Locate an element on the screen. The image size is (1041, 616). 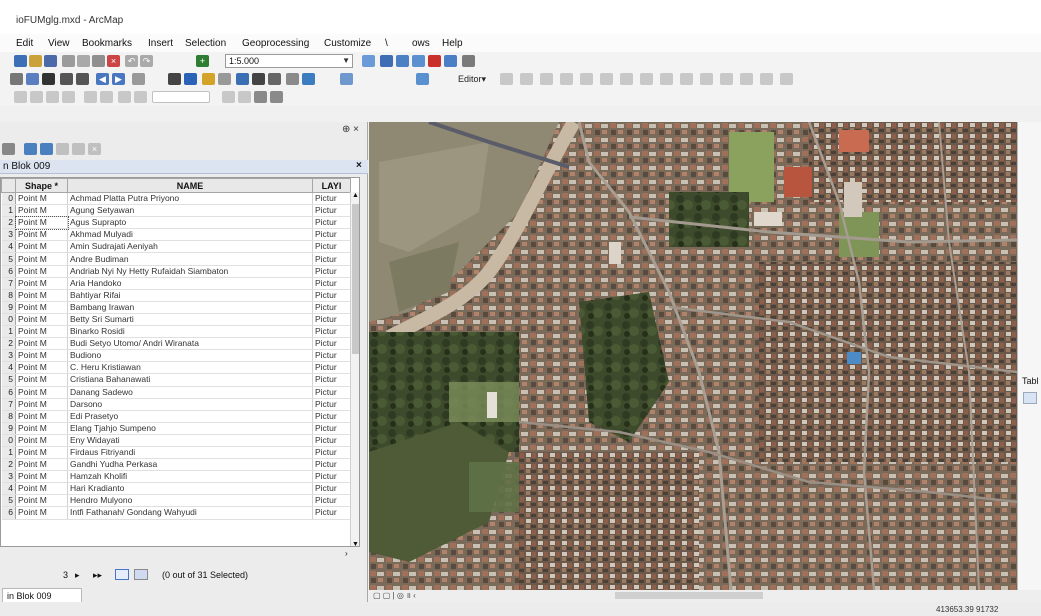
name-cell: Andriab Nyi Ny Hetty Rufaidah Siambaton is located at coordinates (190, 271).